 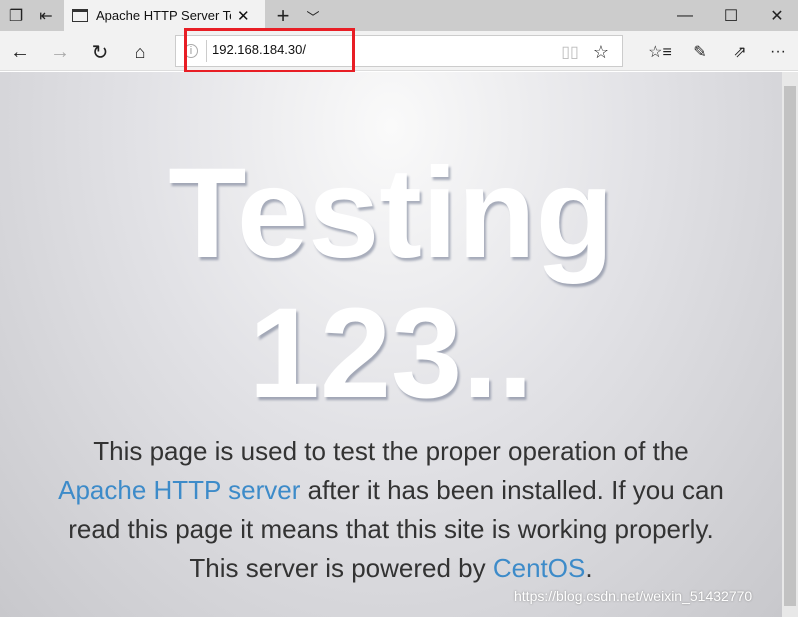 I want to click on close-window-icon: ✕, so click(x=777, y=16).